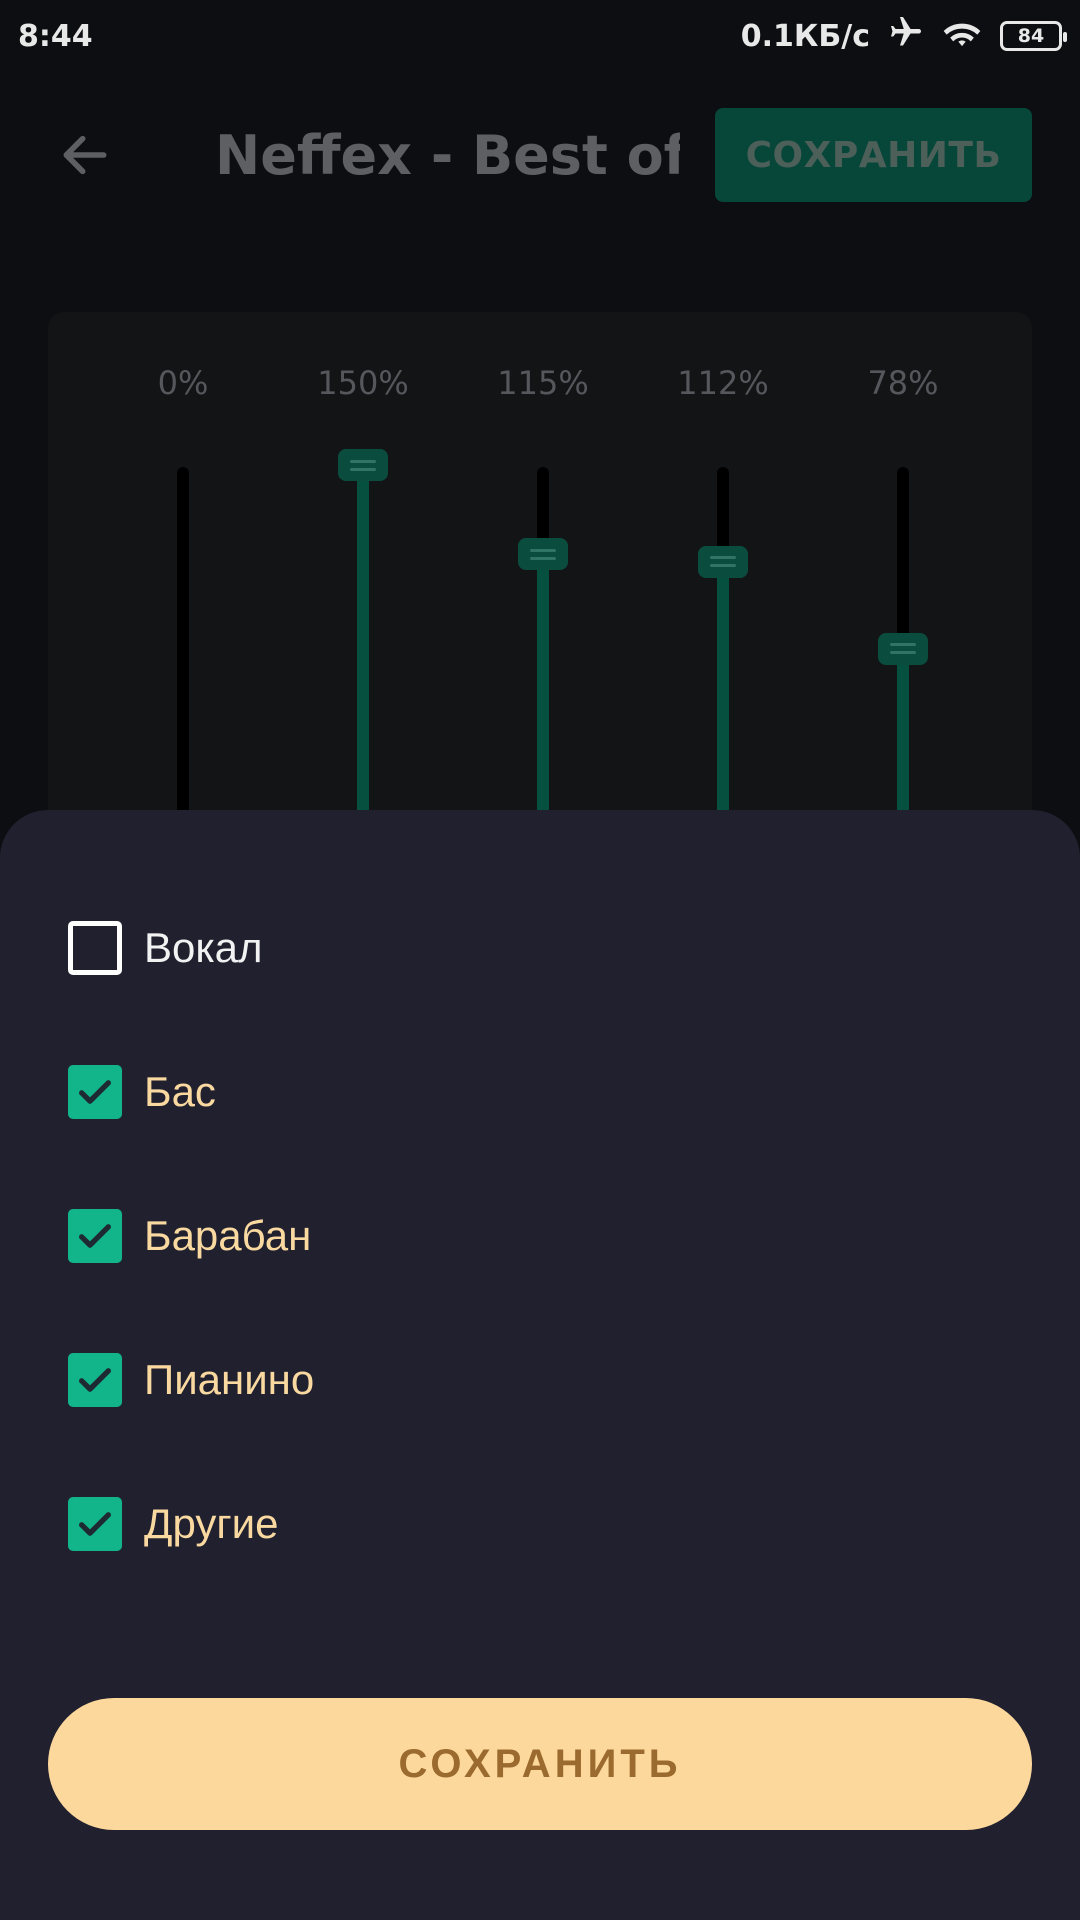 The image size is (1080, 1920). What do you see at coordinates (903, 599) in the screenshot?
I see `fader-channel: 78%` at bounding box center [903, 599].